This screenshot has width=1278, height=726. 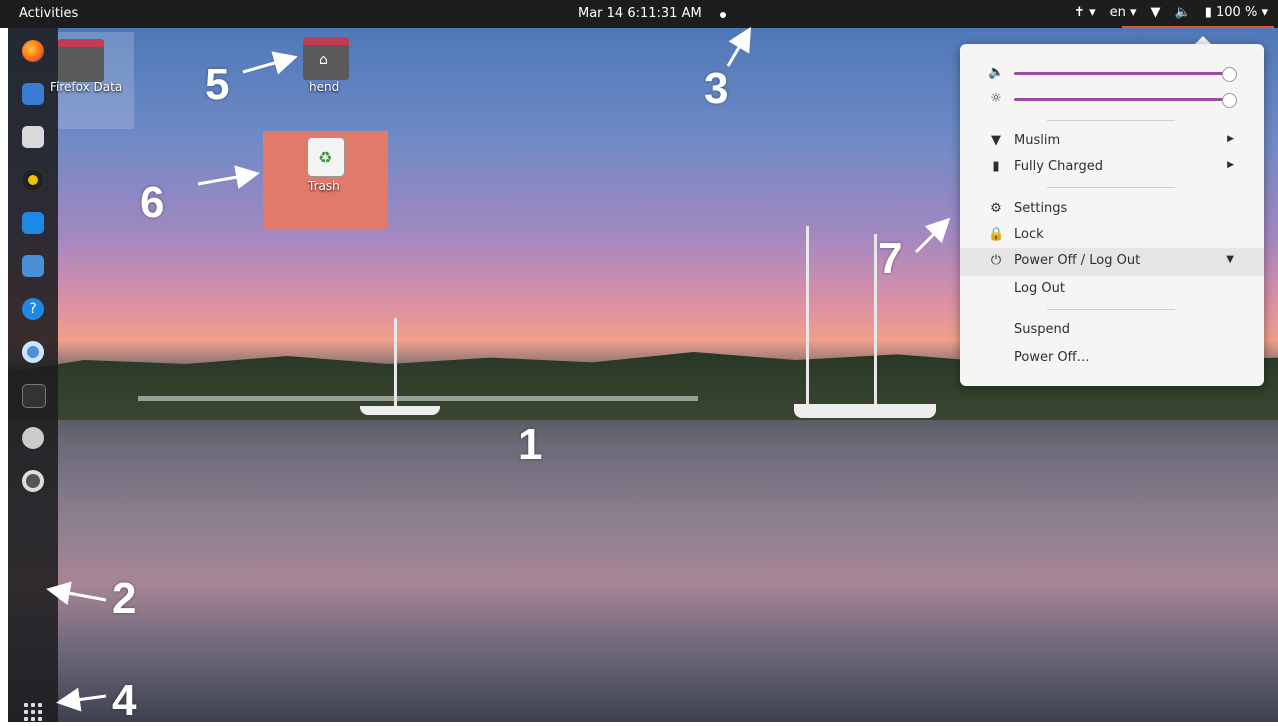 What do you see at coordinates (1122, 73) in the screenshot?
I see `volume-slider` at bounding box center [1122, 73].